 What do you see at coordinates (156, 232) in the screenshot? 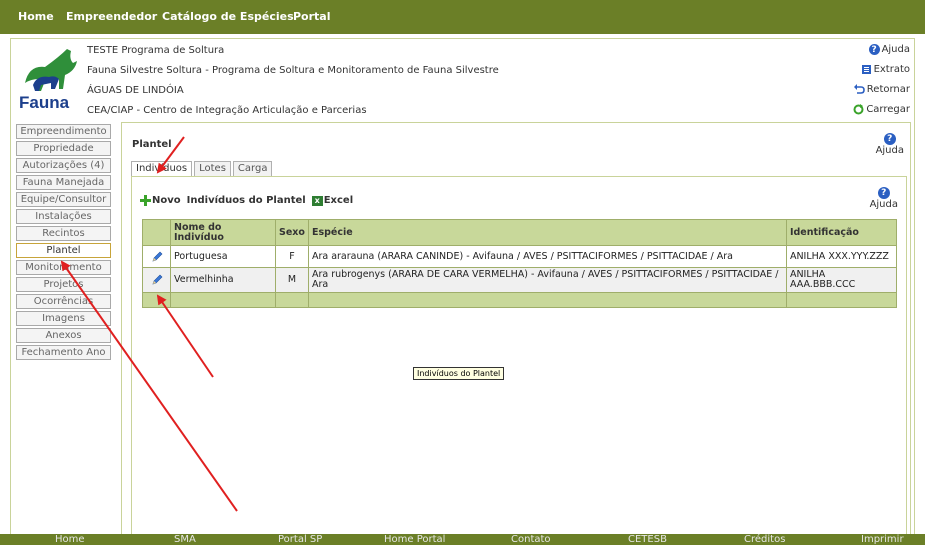
I see `column-header-actions` at bounding box center [156, 232].